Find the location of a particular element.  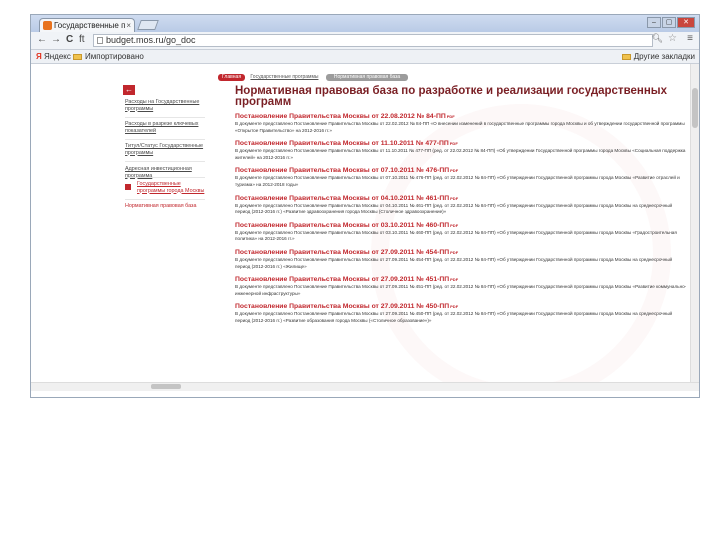

bookmark-star-icon: ☆ is located at coordinates (672, 38).